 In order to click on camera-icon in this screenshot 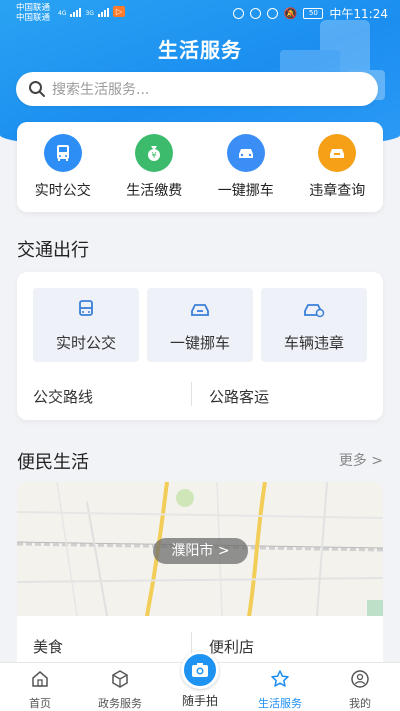, I will do `click(200, 670)`.